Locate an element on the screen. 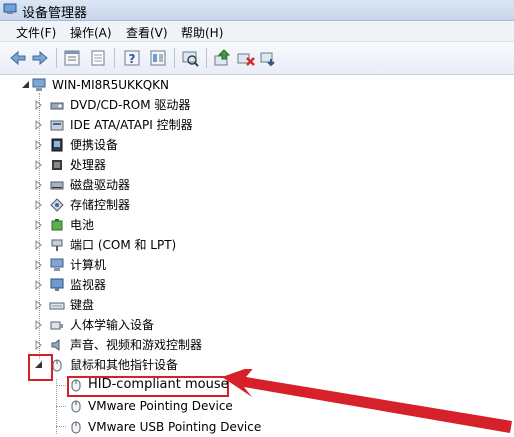 The width and height of the screenshot is (514, 437). category-label: 磁盘驱动器 is located at coordinates (100, 185).